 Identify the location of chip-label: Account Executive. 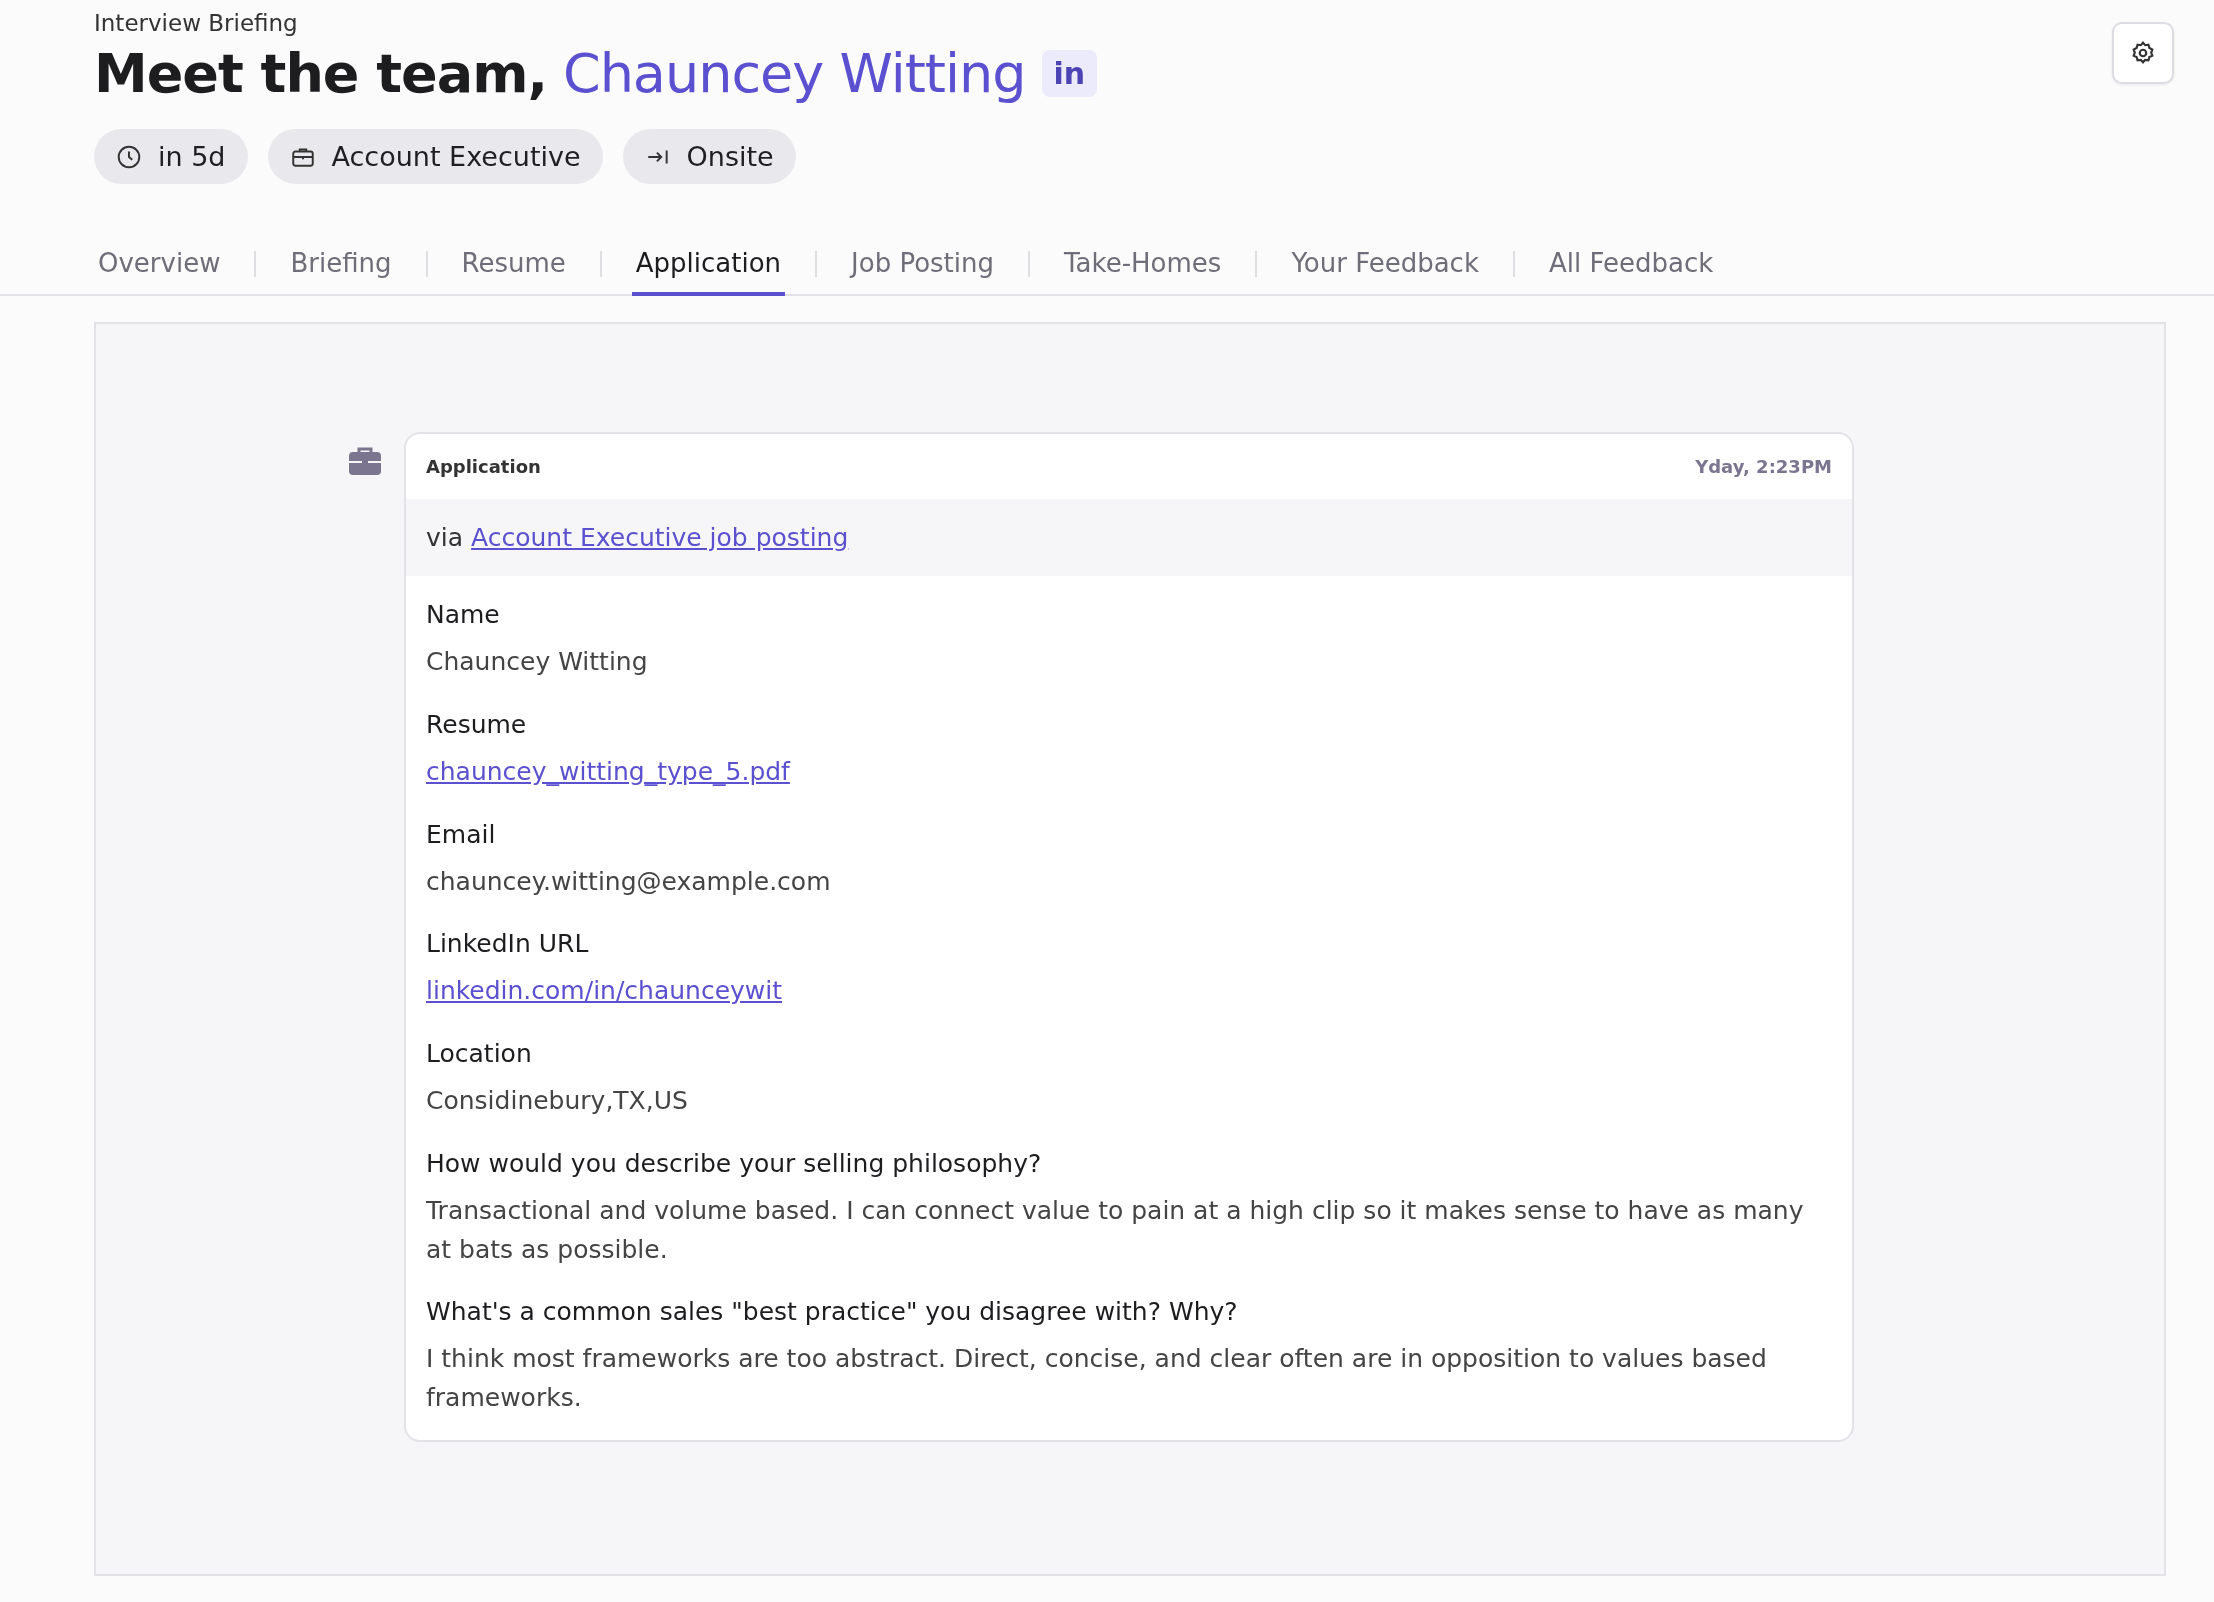
(456, 156).